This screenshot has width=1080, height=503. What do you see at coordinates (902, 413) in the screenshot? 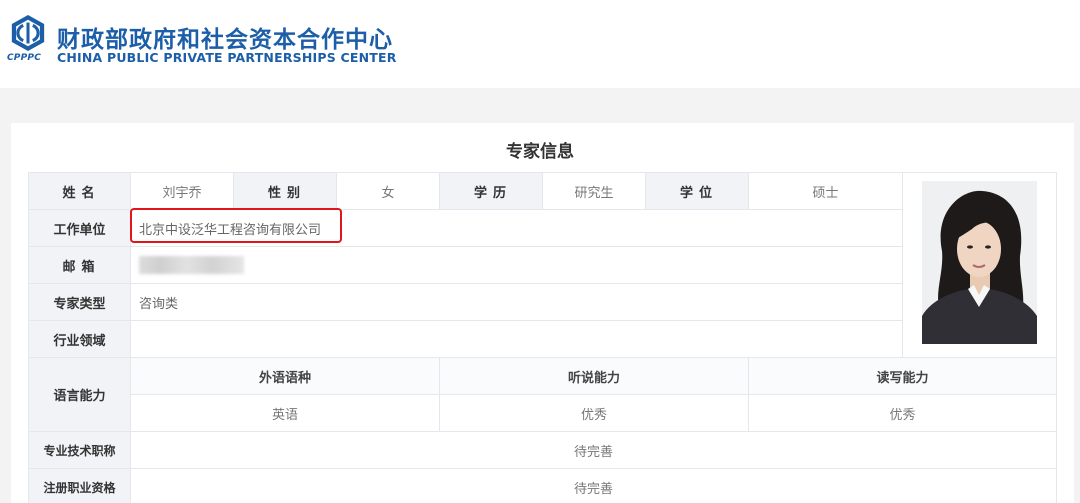
I see `language-writing-value: 优秀` at bounding box center [902, 413].